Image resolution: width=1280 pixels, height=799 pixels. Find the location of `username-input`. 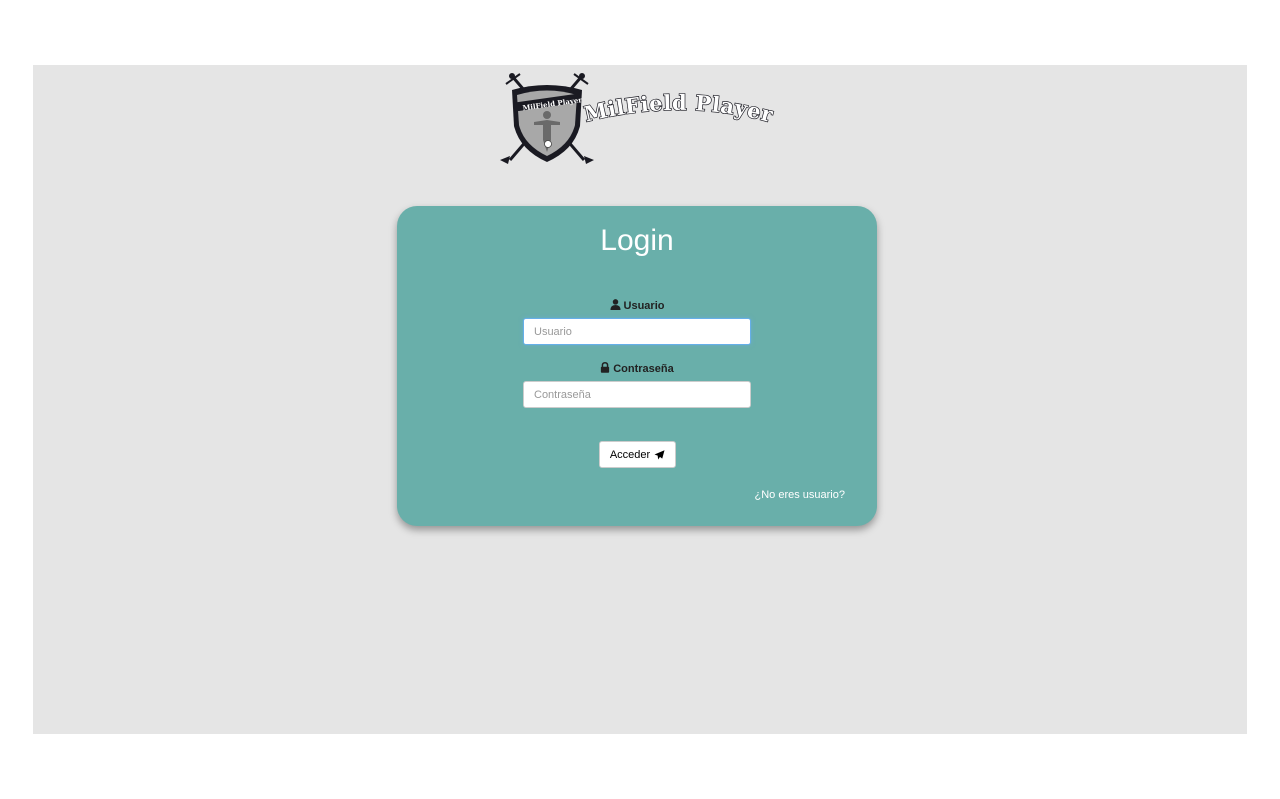

username-input is located at coordinates (637, 331).